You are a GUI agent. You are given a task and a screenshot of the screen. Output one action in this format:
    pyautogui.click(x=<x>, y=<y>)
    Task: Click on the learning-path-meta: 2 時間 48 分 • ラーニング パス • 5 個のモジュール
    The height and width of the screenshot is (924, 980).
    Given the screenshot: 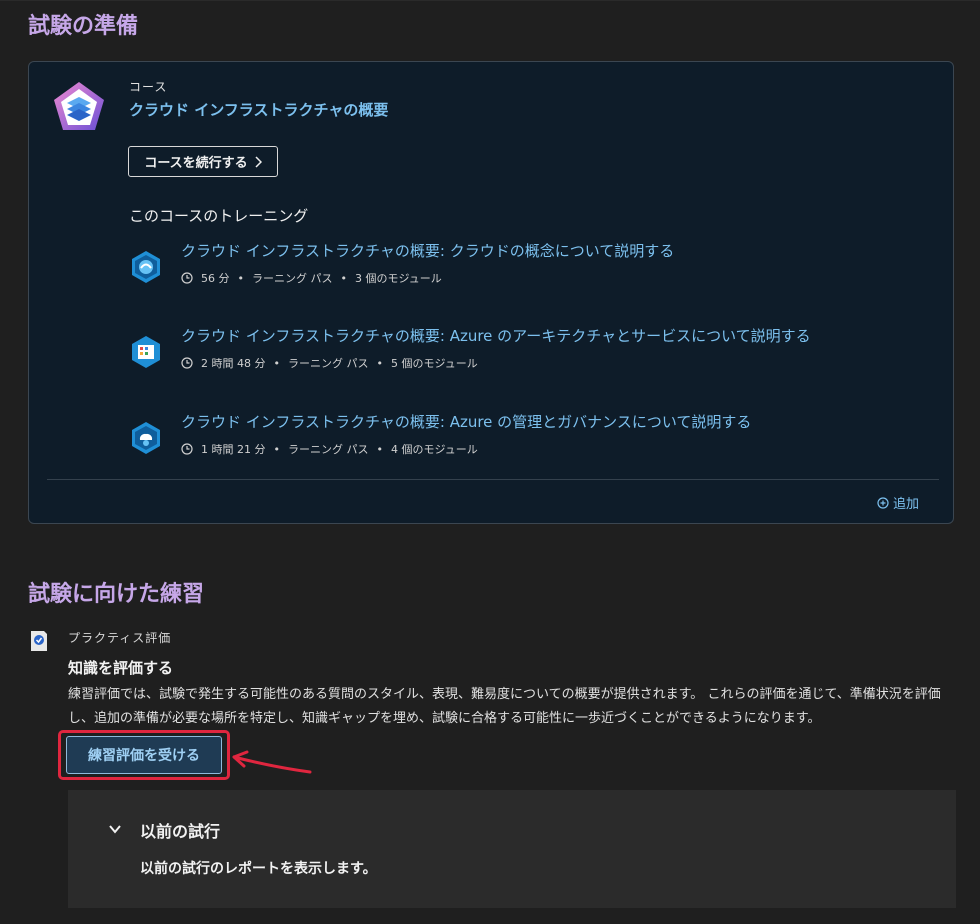 What is the action you would take?
    pyautogui.click(x=329, y=363)
    